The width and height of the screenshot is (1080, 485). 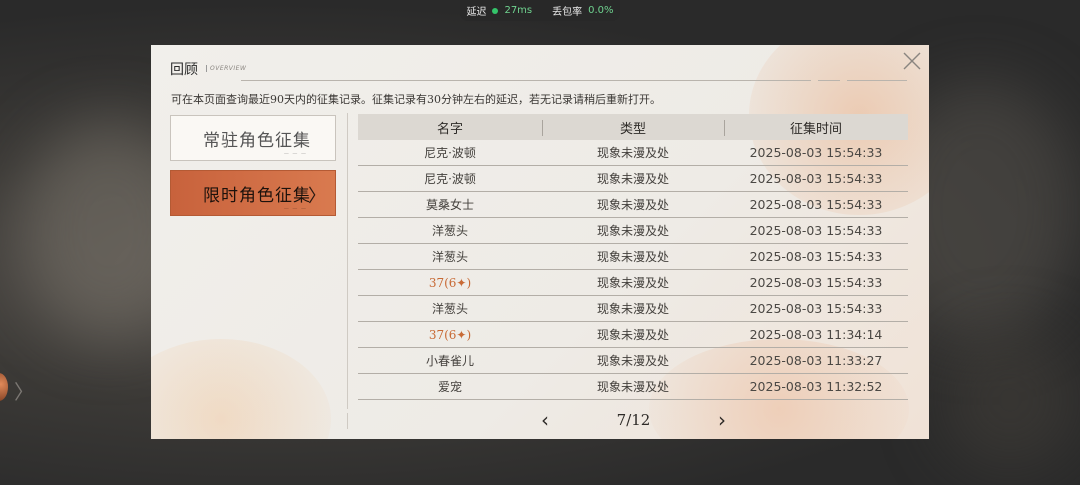 What do you see at coordinates (495, 10) in the screenshot?
I see `status-dot-icon` at bounding box center [495, 10].